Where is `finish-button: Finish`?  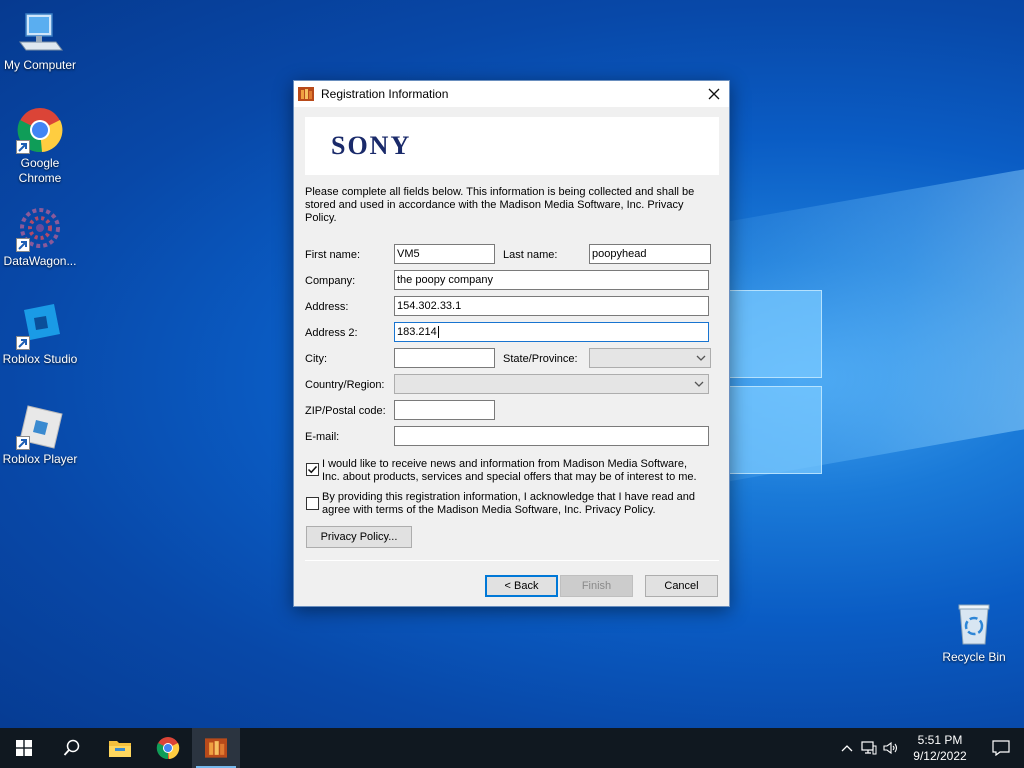 finish-button: Finish is located at coordinates (596, 586).